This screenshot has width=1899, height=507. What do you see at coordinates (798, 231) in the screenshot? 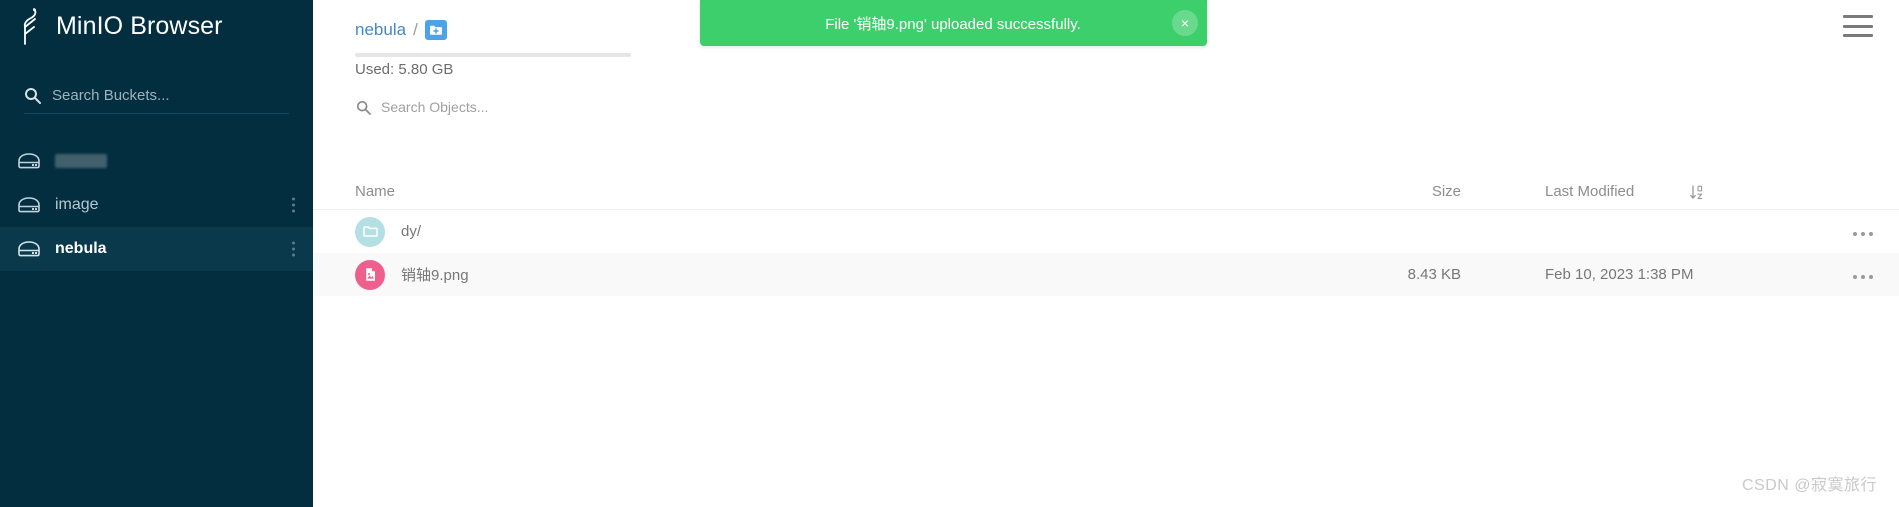
I see `object-name-cell: dy/` at bounding box center [798, 231].